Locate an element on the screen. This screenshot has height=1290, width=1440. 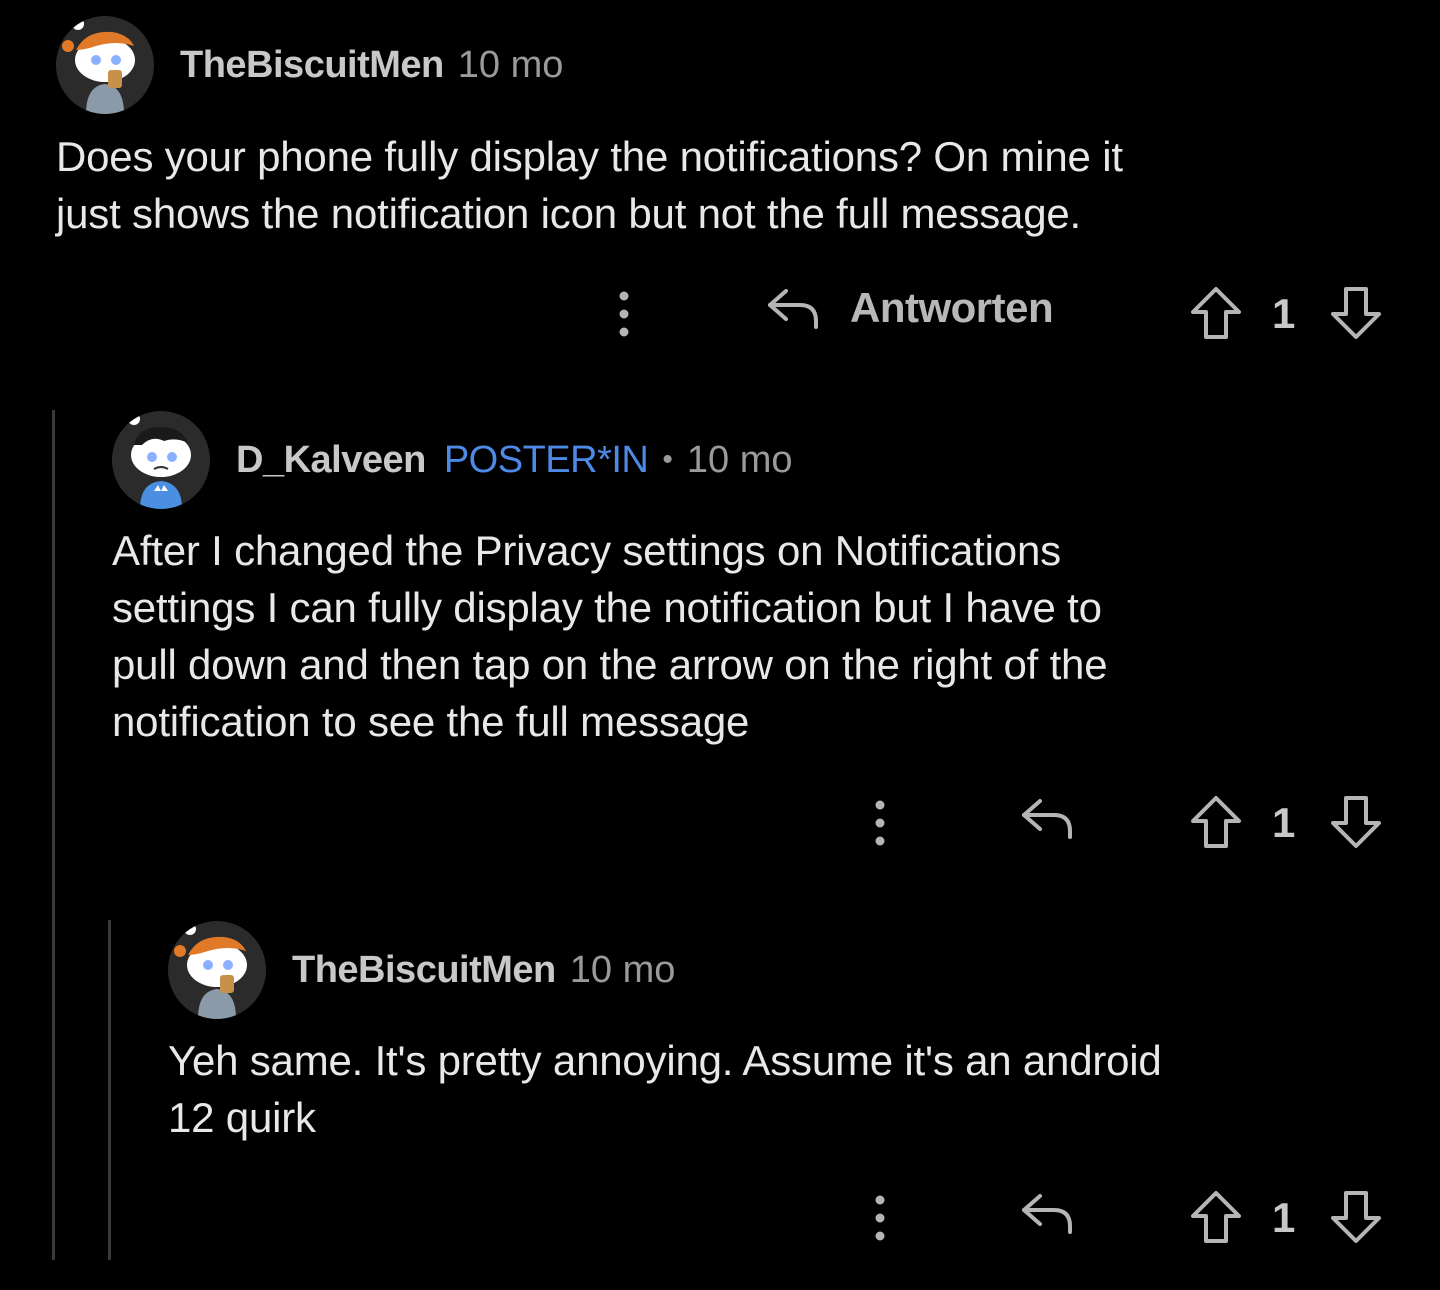
comment-header: TheBiscuitMen 10 mo is located at coordinates (421, 970).